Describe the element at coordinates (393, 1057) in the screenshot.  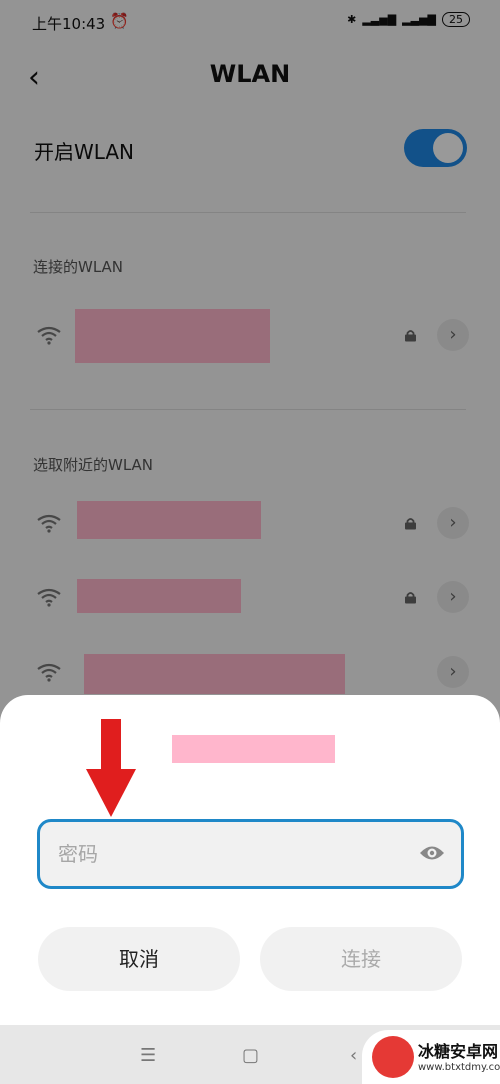
I see `watermark-logo-icon` at that location.